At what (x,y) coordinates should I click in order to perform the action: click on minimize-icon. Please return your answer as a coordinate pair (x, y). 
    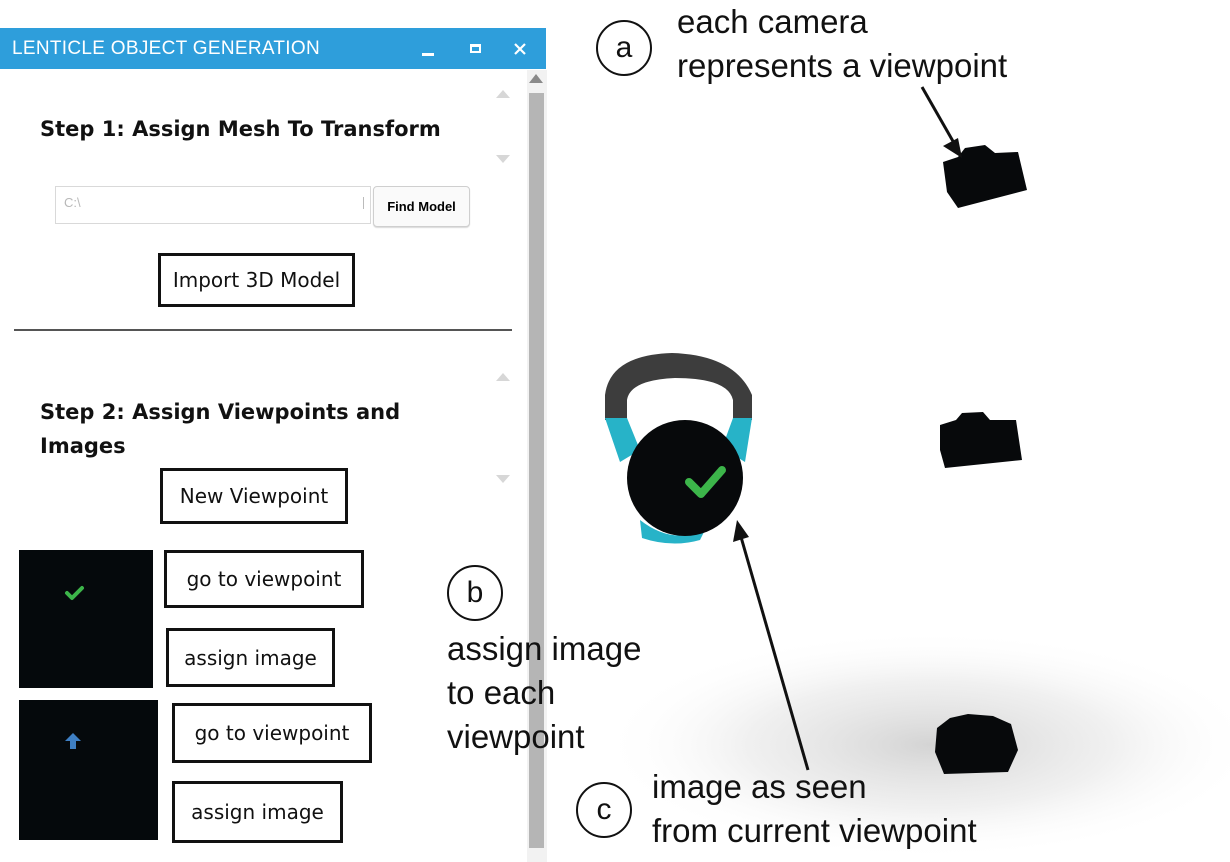
    Looking at the image, I should click on (428, 48).